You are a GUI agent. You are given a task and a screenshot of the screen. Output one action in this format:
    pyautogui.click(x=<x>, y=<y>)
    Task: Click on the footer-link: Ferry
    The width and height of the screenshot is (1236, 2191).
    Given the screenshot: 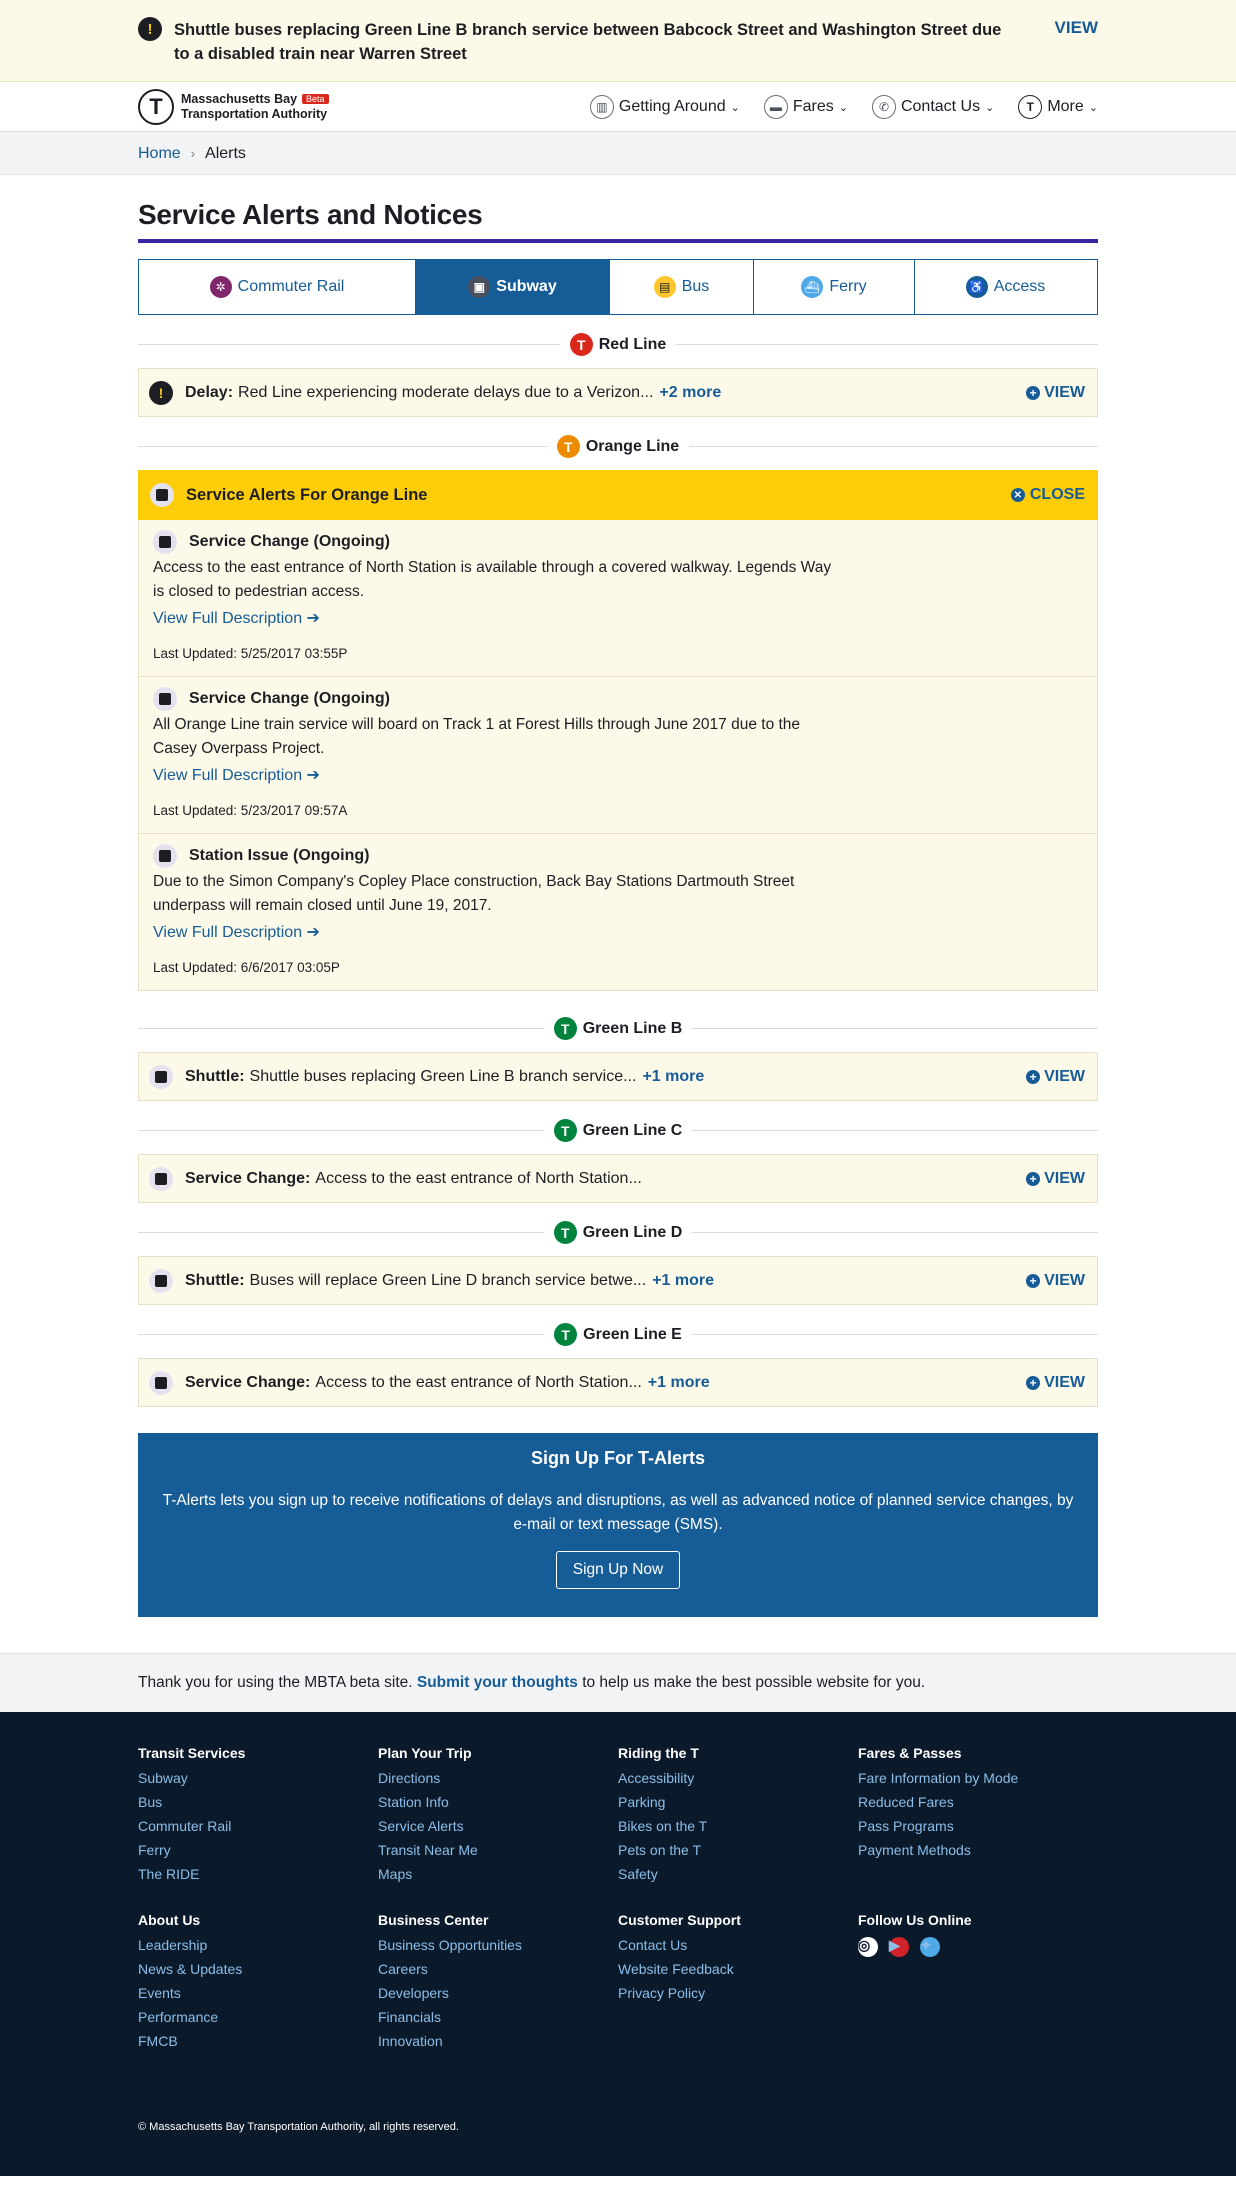 What is the action you would take?
    pyautogui.click(x=258, y=1850)
    